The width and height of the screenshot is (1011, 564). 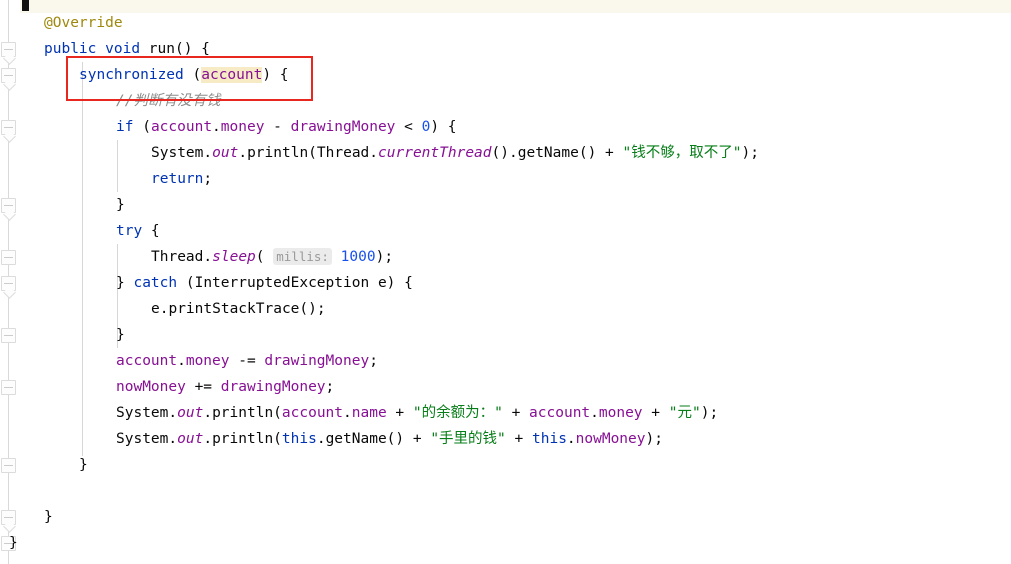 What do you see at coordinates (131, 75) in the screenshot?
I see `java-keyword: synchronized` at bounding box center [131, 75].